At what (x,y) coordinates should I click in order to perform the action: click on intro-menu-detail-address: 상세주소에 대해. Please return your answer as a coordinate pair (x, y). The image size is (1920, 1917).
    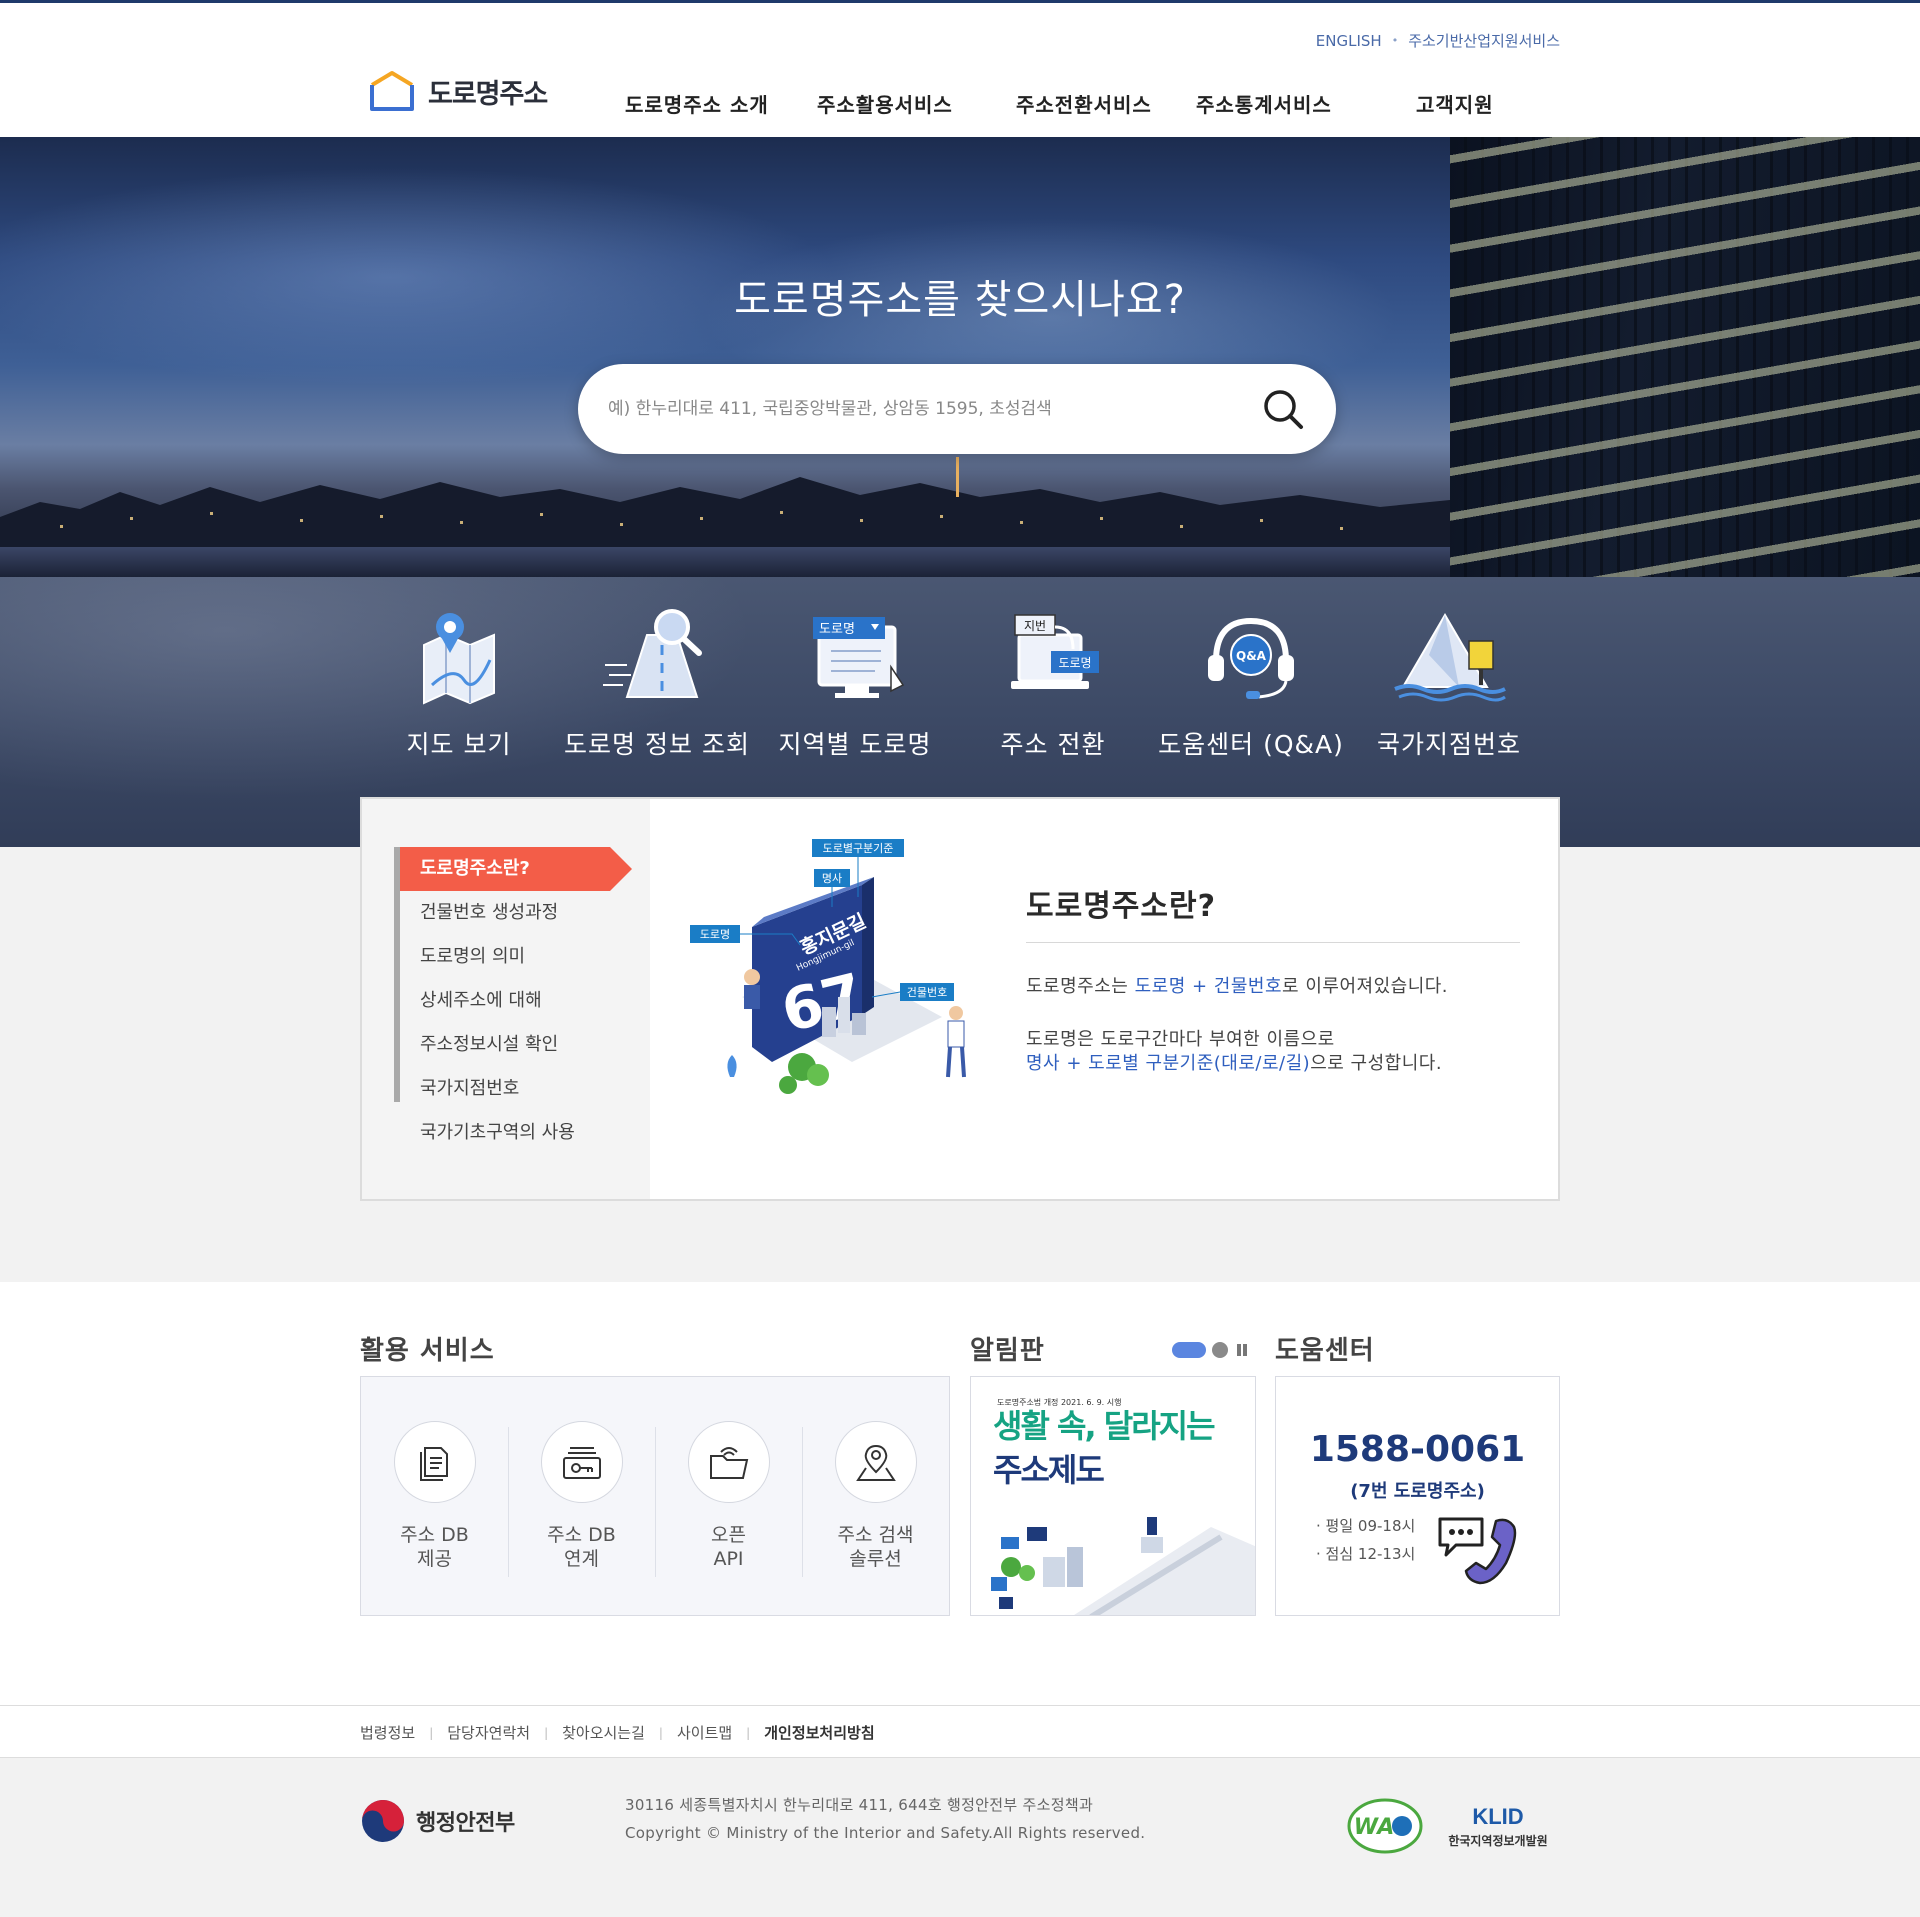
    Looking at the image, I should click on (520, 1001).